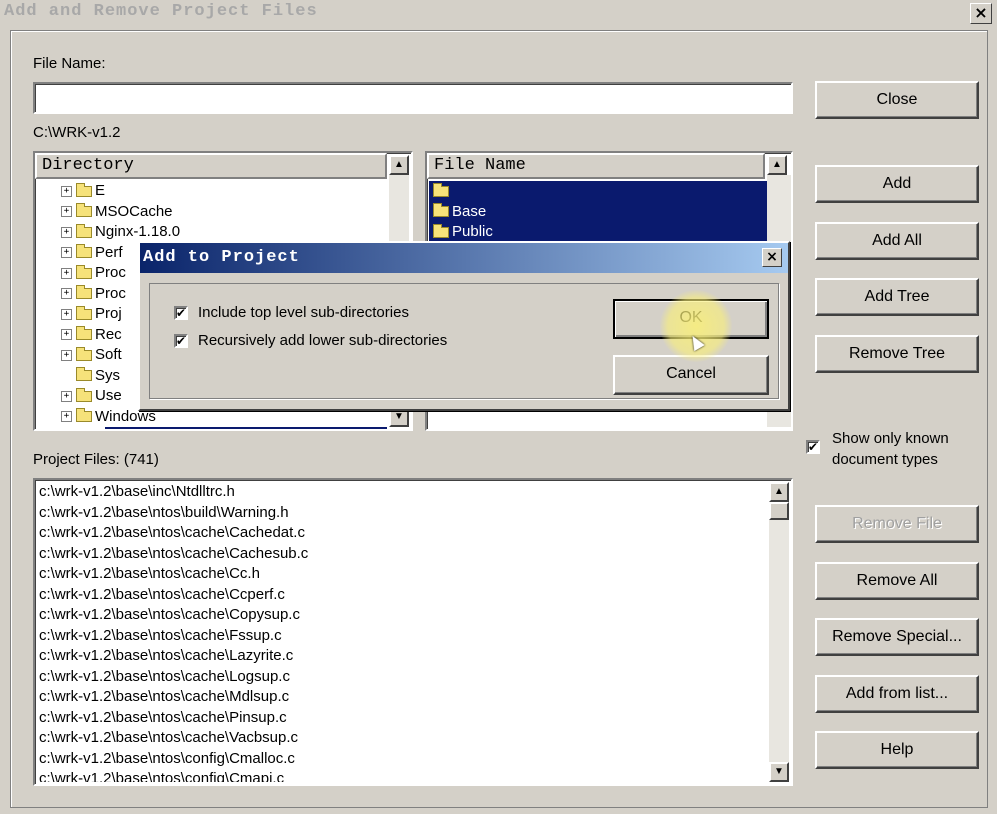  I want to click on tree-item-label: E, so click(100, 190).